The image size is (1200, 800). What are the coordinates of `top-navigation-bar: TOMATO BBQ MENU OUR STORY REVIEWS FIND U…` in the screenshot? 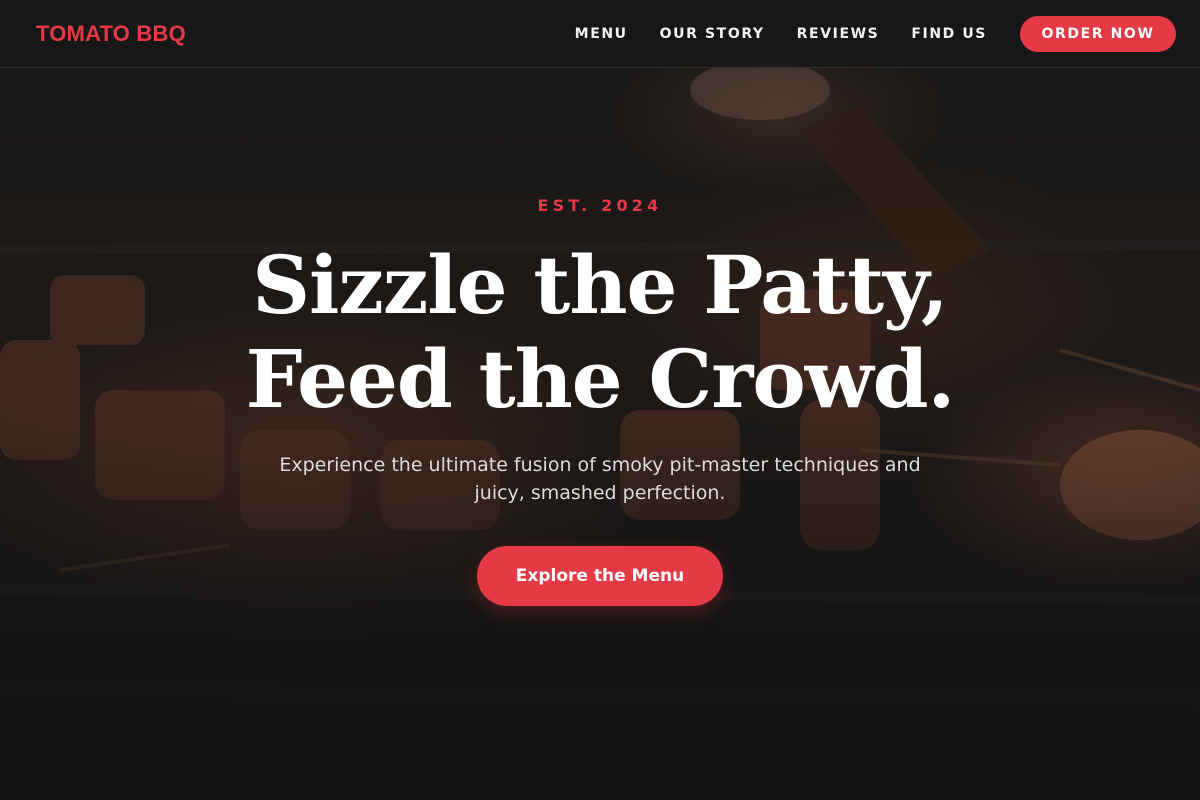 It's located at (600, 34).